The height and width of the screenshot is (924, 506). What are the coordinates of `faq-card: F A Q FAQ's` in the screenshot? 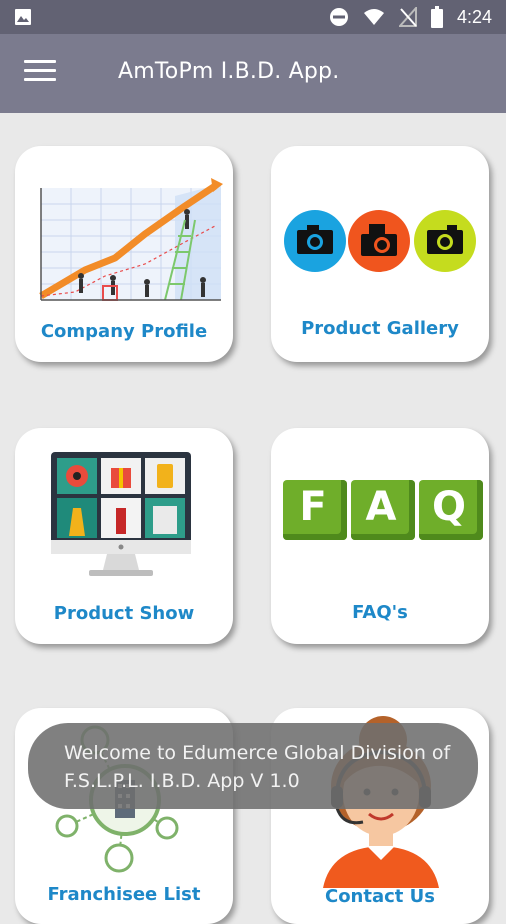 It's located at (380, 536).